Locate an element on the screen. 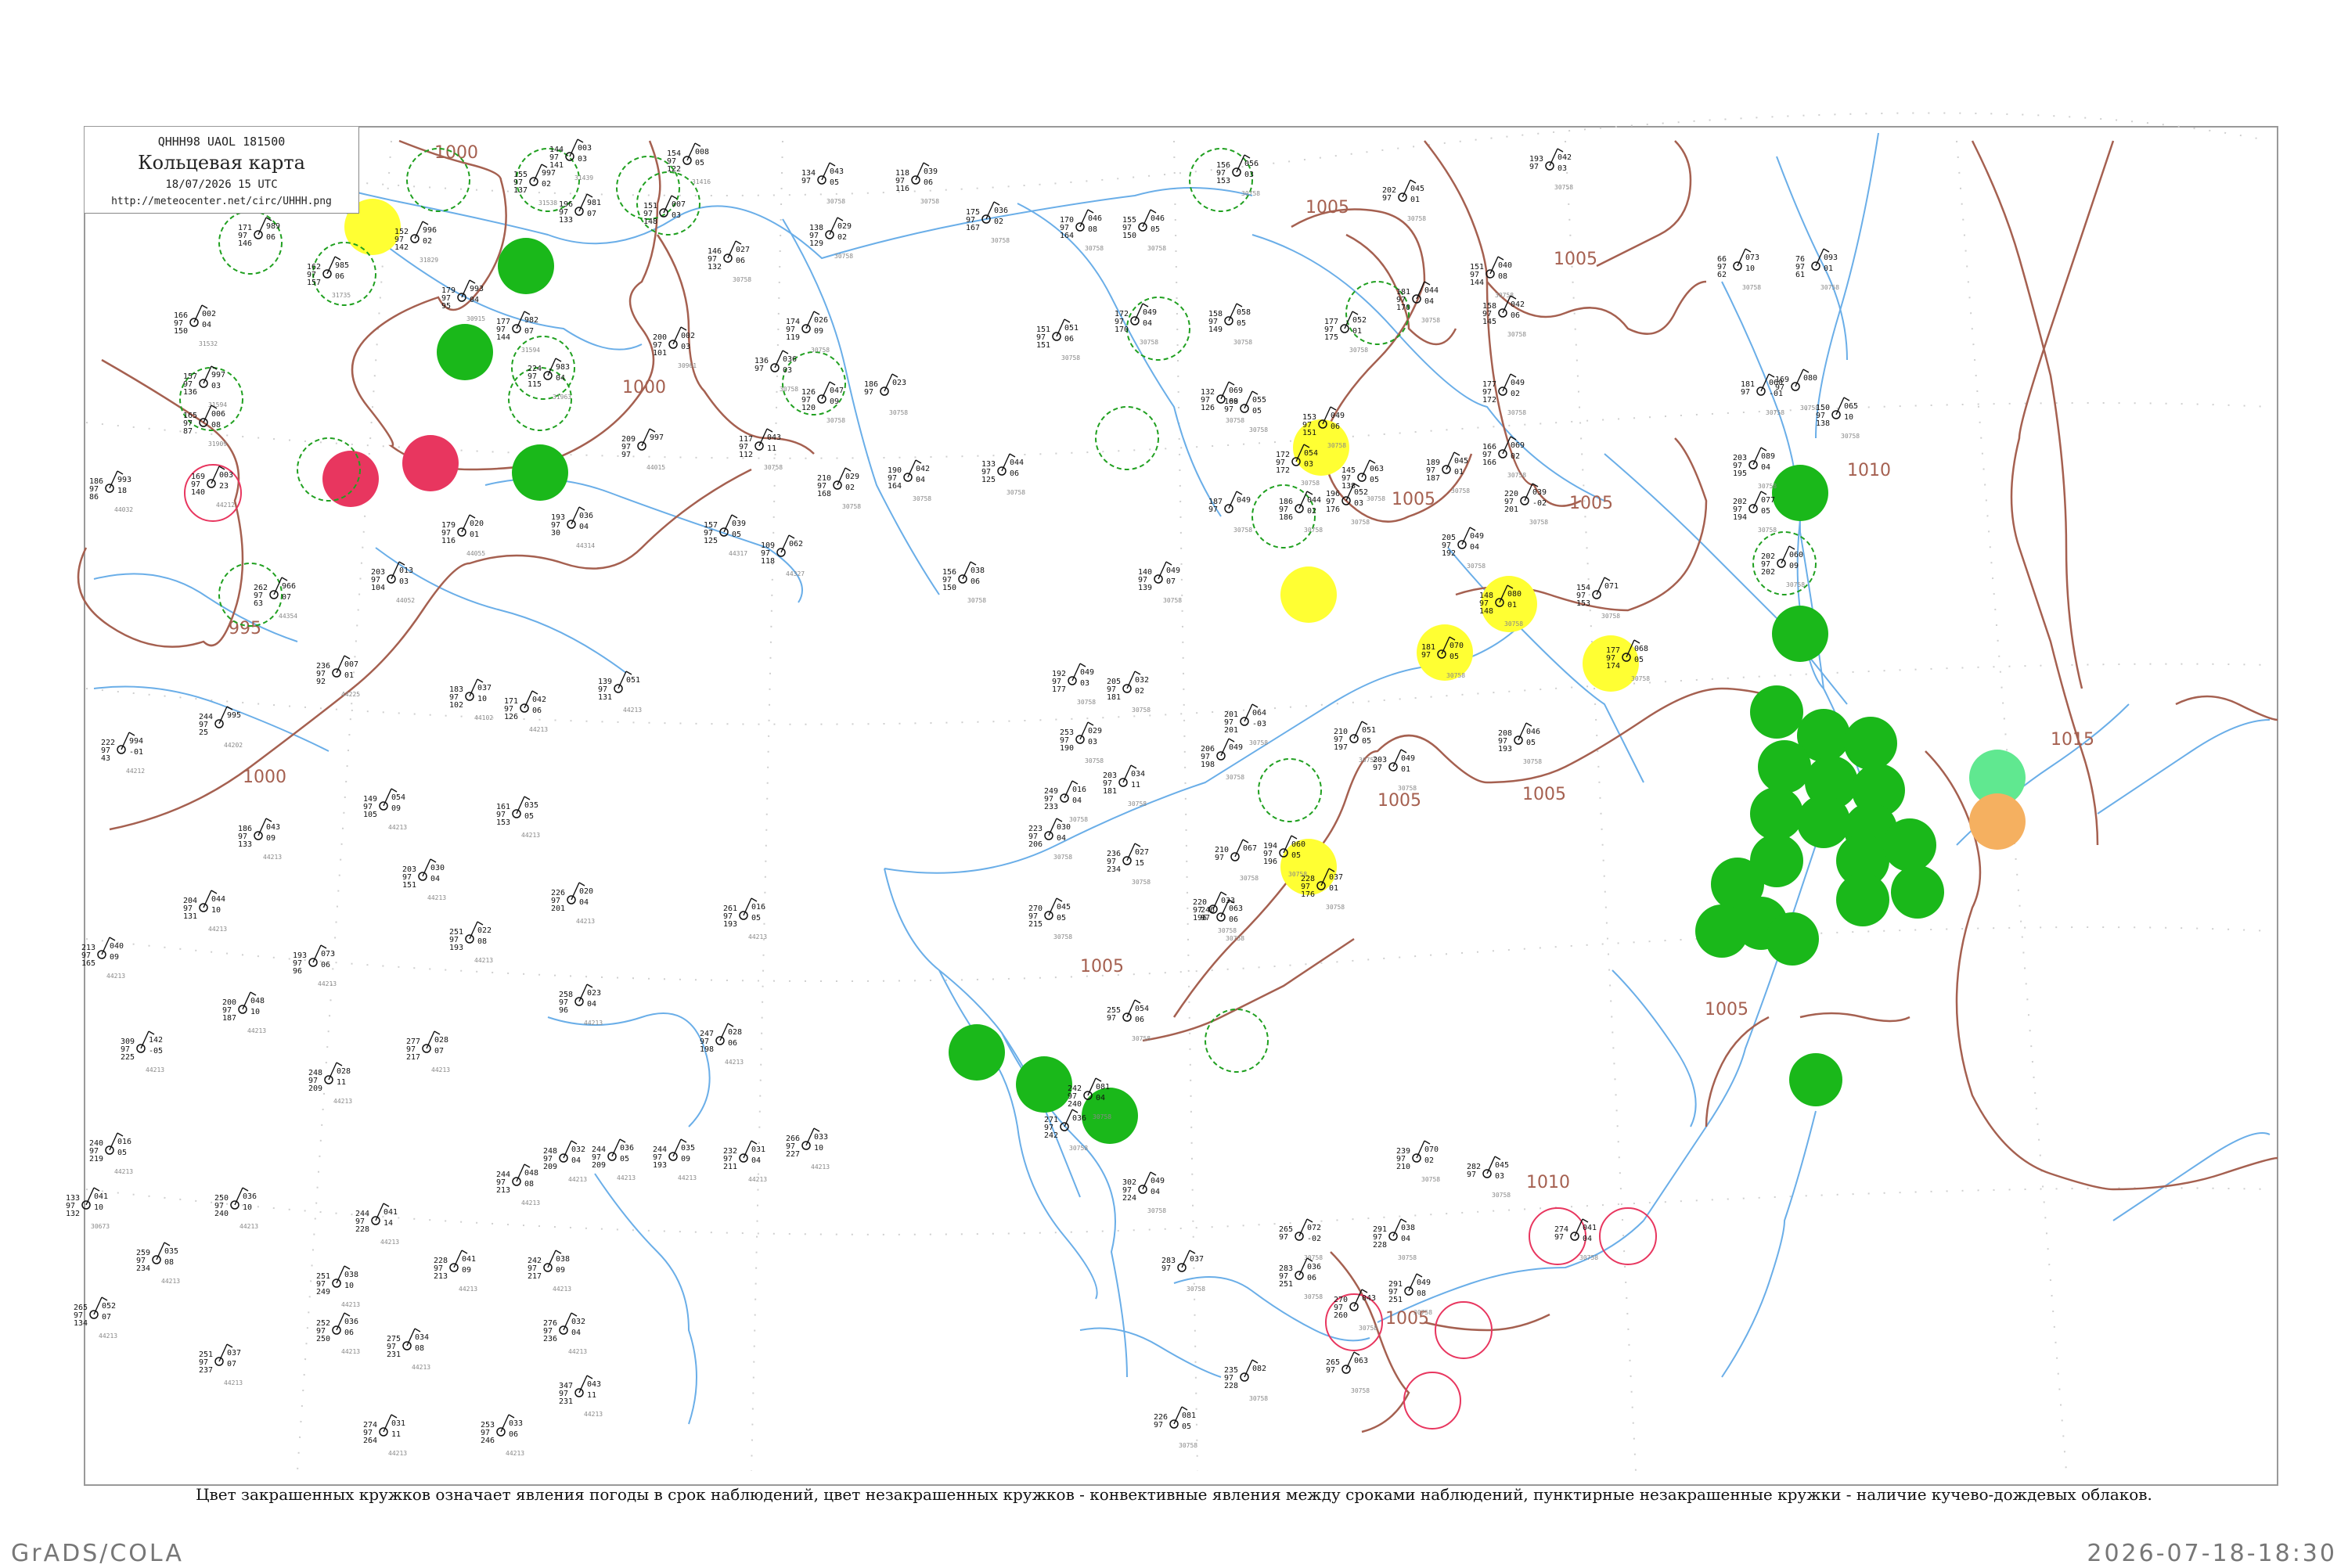 This screenshot has height=1568, width=2348. station-model: 224115983049731963 is located at coordinates (549, 380).